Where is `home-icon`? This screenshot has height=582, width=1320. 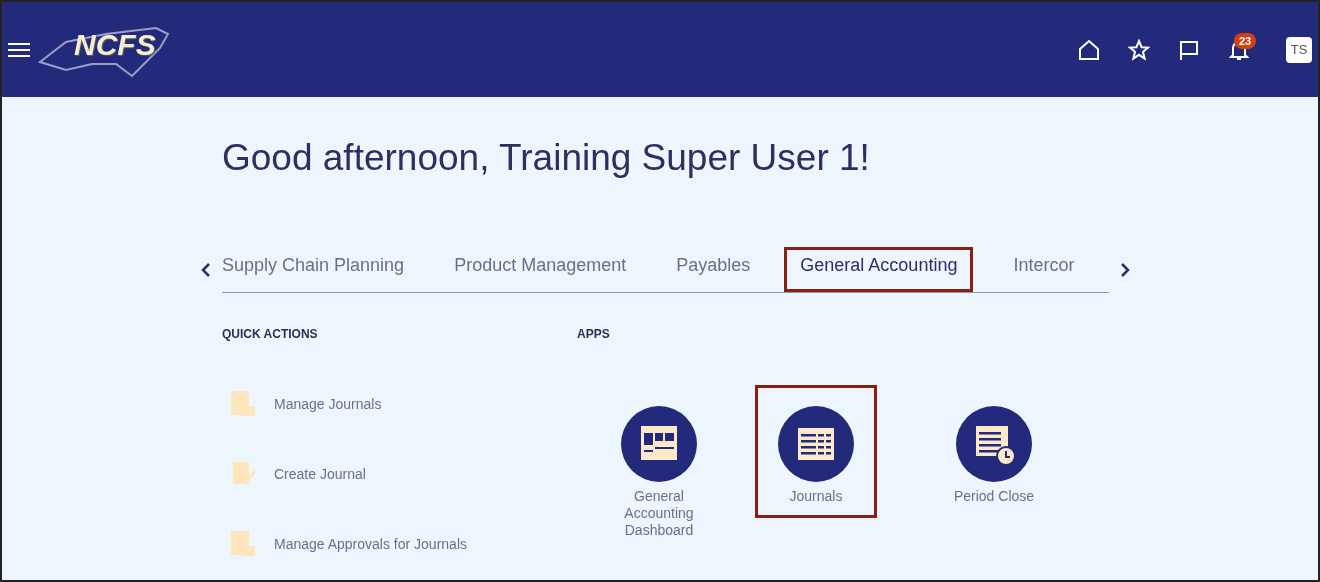 home-icon is located at coordinates (1089, 49).